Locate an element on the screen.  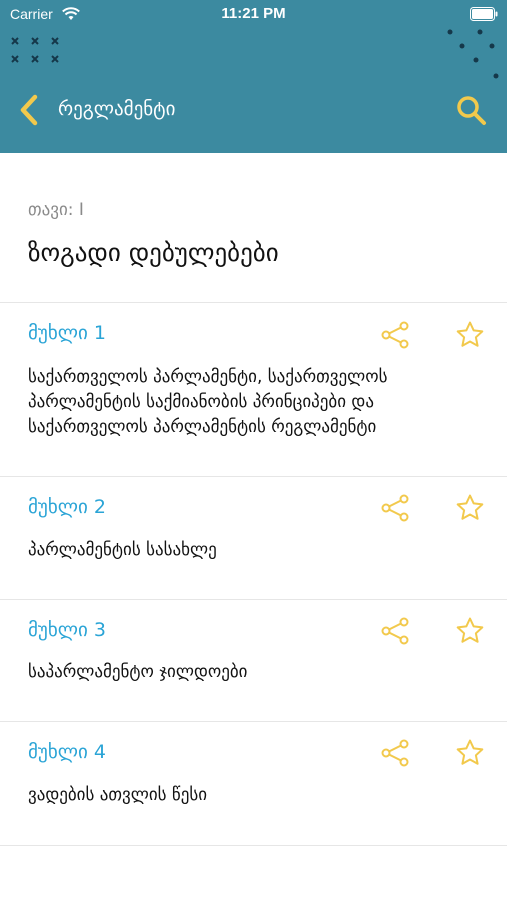
article-text: ვადების ათვლის წესი is located at coordinates (118, 795).